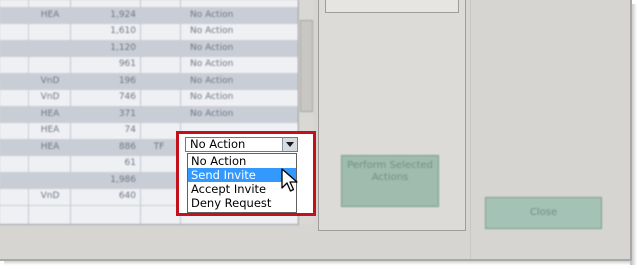 Image resolution: width=639 pixels, height=269 pixels. What do you see at coordinates (149, 81) in the screenshot?
I see `table-row: VnD 196 No Action` at bounding box center [149, 81].